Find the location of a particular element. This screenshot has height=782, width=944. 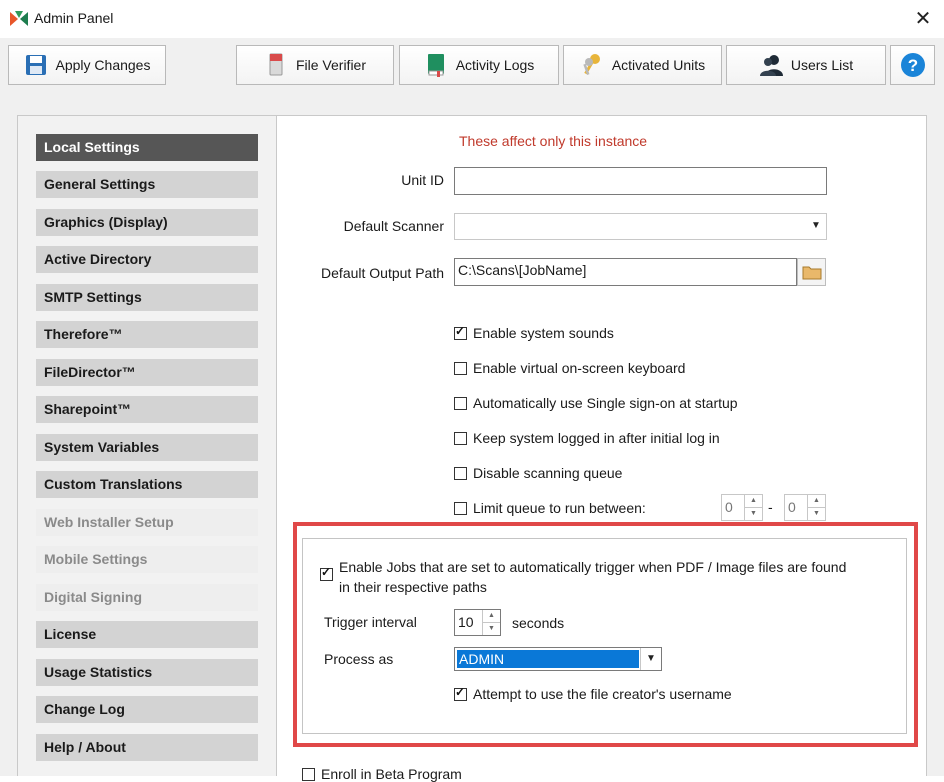

help-button: ? is located at coordinates (912, 65).